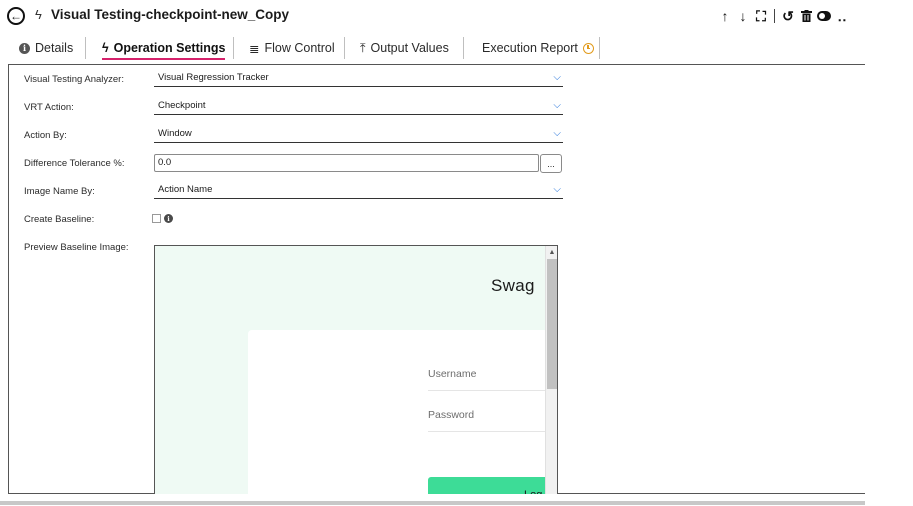 The height and width of the screenshot is (506, 913). What do you see at coordinates (185, 189) in the screenshot?
I see `image-name-by-value: Action Name` at bounding box center [185, 189].